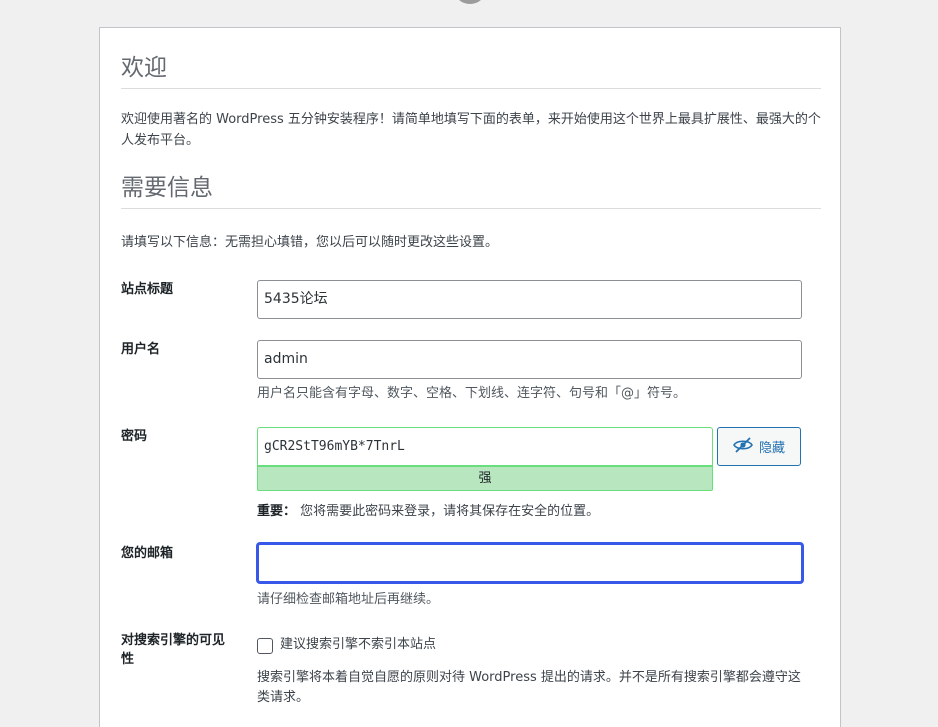  I want to click on site-title-input: 5435论坛, so click(529, 299).